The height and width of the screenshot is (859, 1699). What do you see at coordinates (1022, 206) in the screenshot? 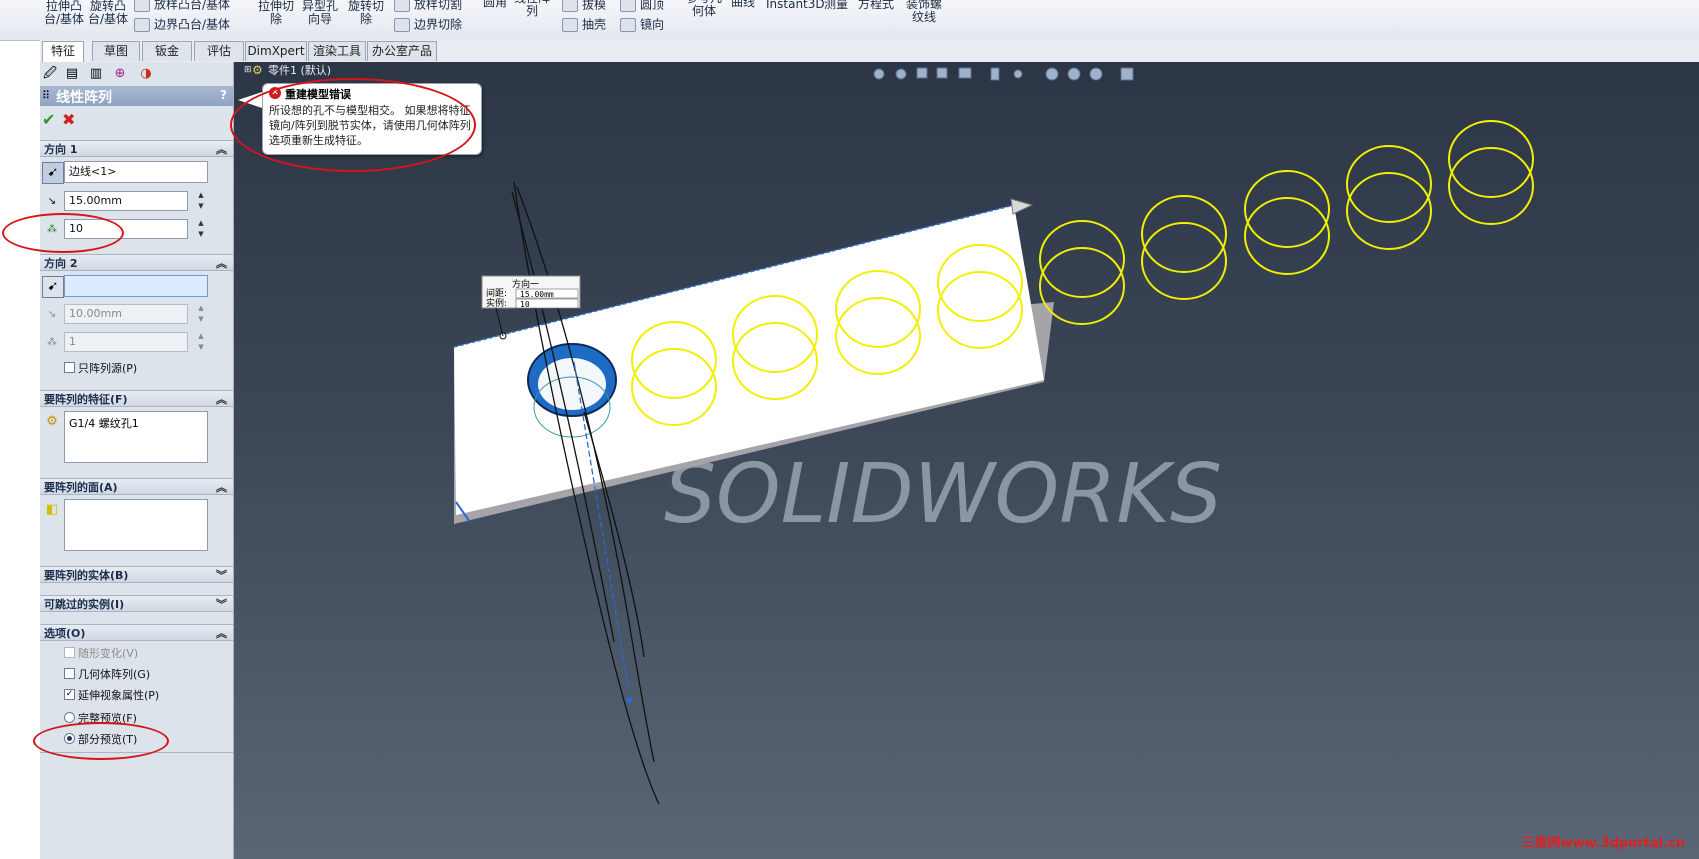
I see `direction-arrow-icon` at bounding box center [1022, 206].